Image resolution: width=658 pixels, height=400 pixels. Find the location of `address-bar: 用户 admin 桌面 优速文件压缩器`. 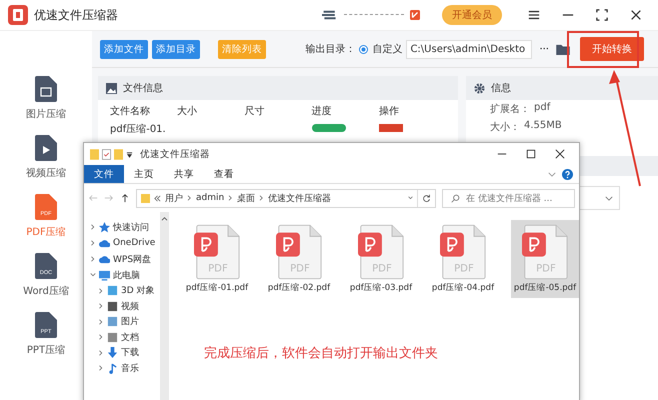

address-bar: 用户 admin 桌面 优速文件压缩器 is located at coordinates (286, 198).